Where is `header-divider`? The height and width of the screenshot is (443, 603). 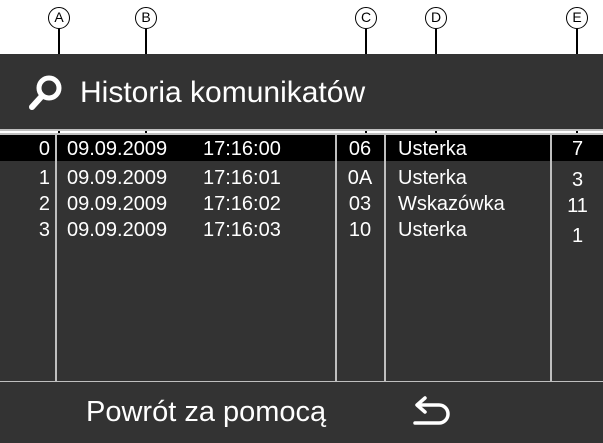
header-divider is located at coordinates (301, 130).